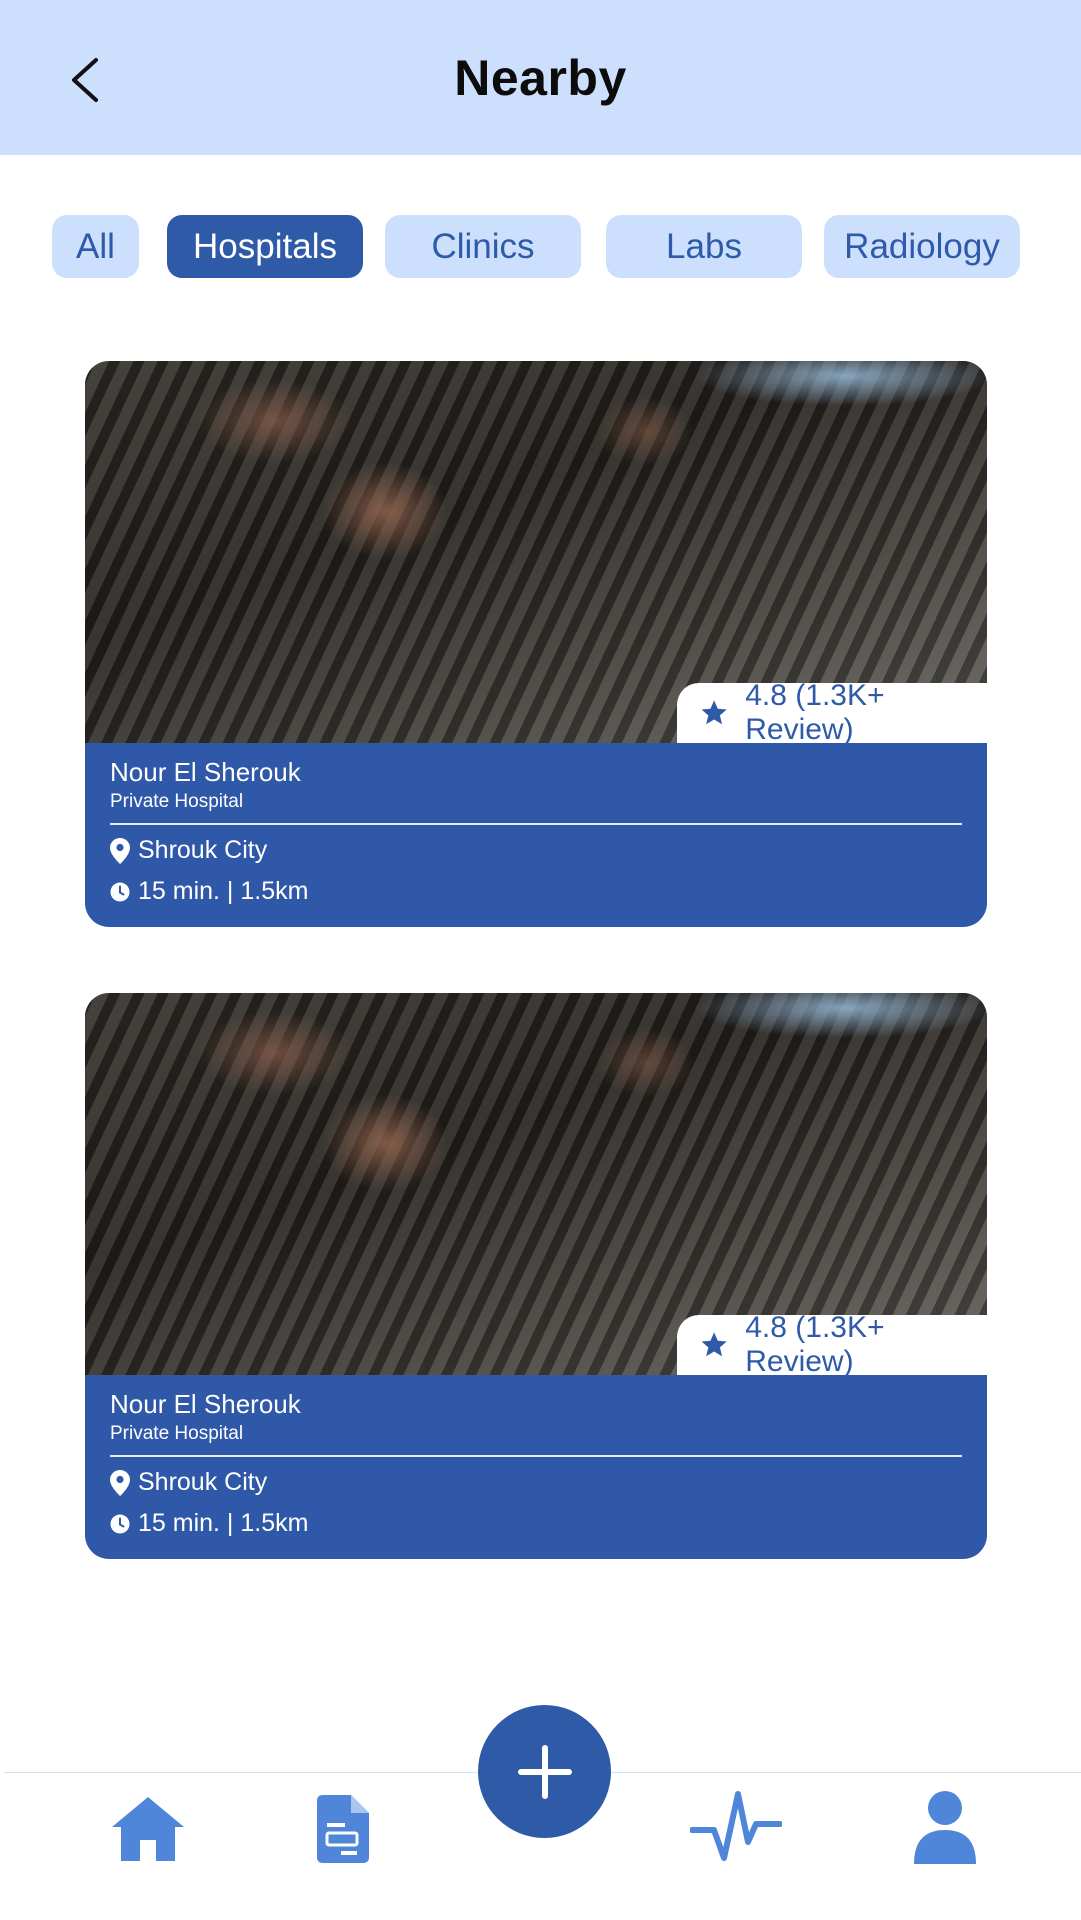 Image resolution: width=1081 pixels, height=1920 pixels. I want to click on add-button, so click(544, 1771).